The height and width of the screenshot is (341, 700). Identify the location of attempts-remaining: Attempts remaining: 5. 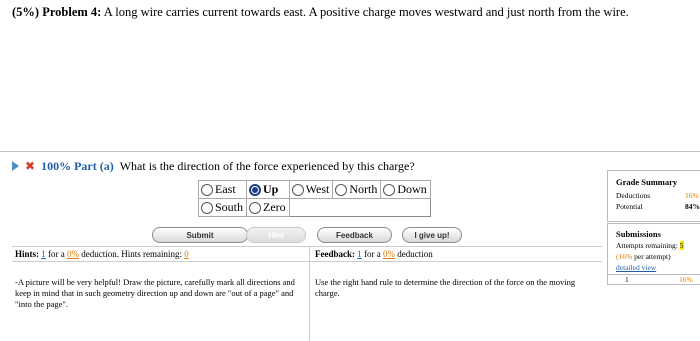
(650, 245).